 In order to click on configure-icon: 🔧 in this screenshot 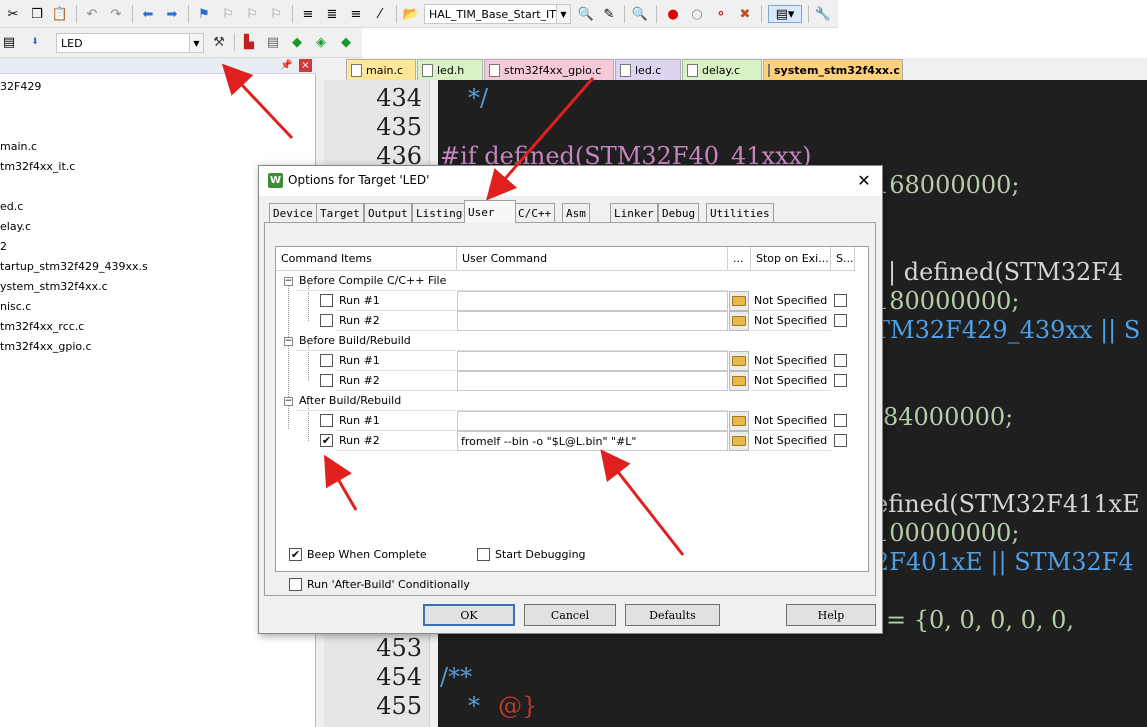, I will do `click(823, 14)`.